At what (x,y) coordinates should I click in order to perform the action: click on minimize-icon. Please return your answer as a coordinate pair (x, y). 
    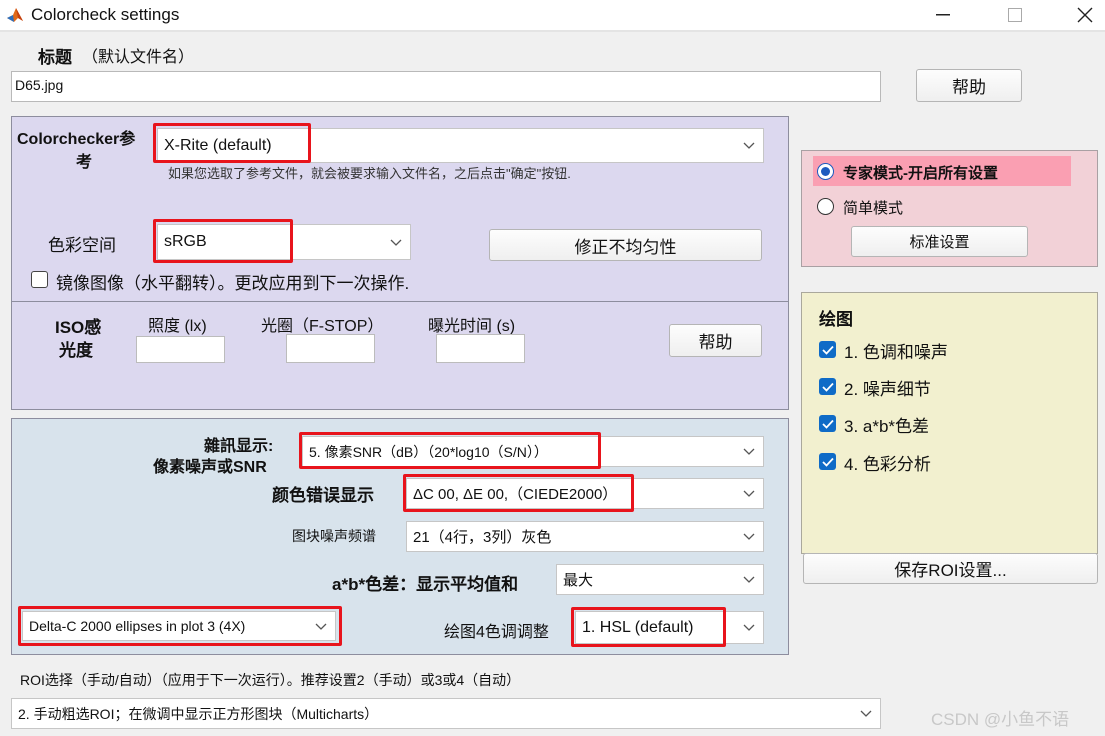
    Looking at the image, I should click on (943, 15).